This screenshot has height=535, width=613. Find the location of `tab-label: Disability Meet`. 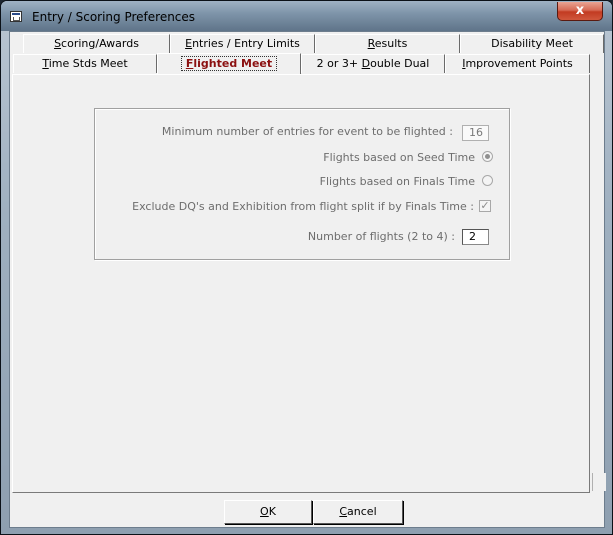

tab-label: Disability Meet is located at coordinates (532, 43).